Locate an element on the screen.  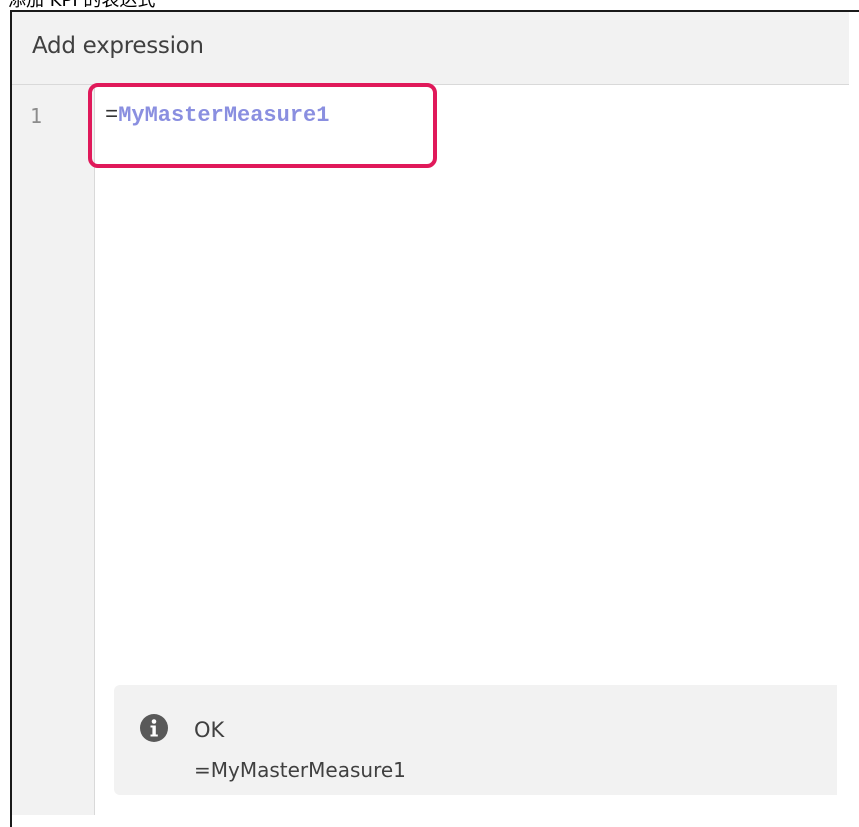
dialog-header: Add expression is located at coordinates (430, 48).